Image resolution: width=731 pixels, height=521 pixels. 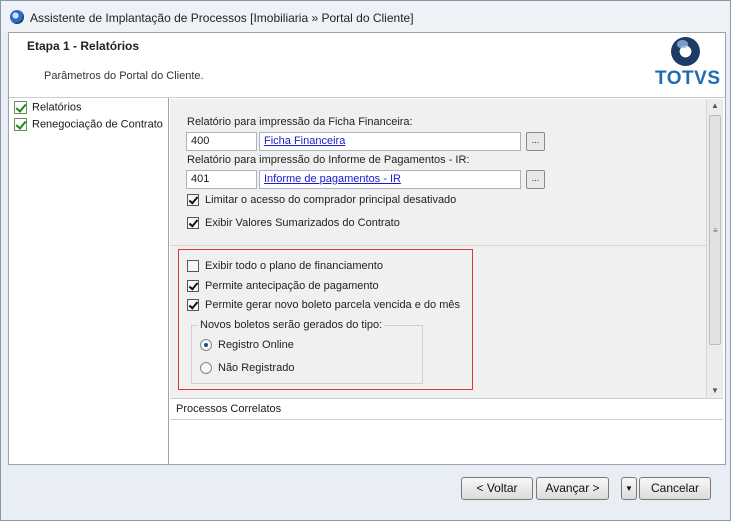 What do you see at coordinates (390, 141) in the screenshot?
I see `ficha-name-input: Ficha Financeira` at bounding box center [390, 141].